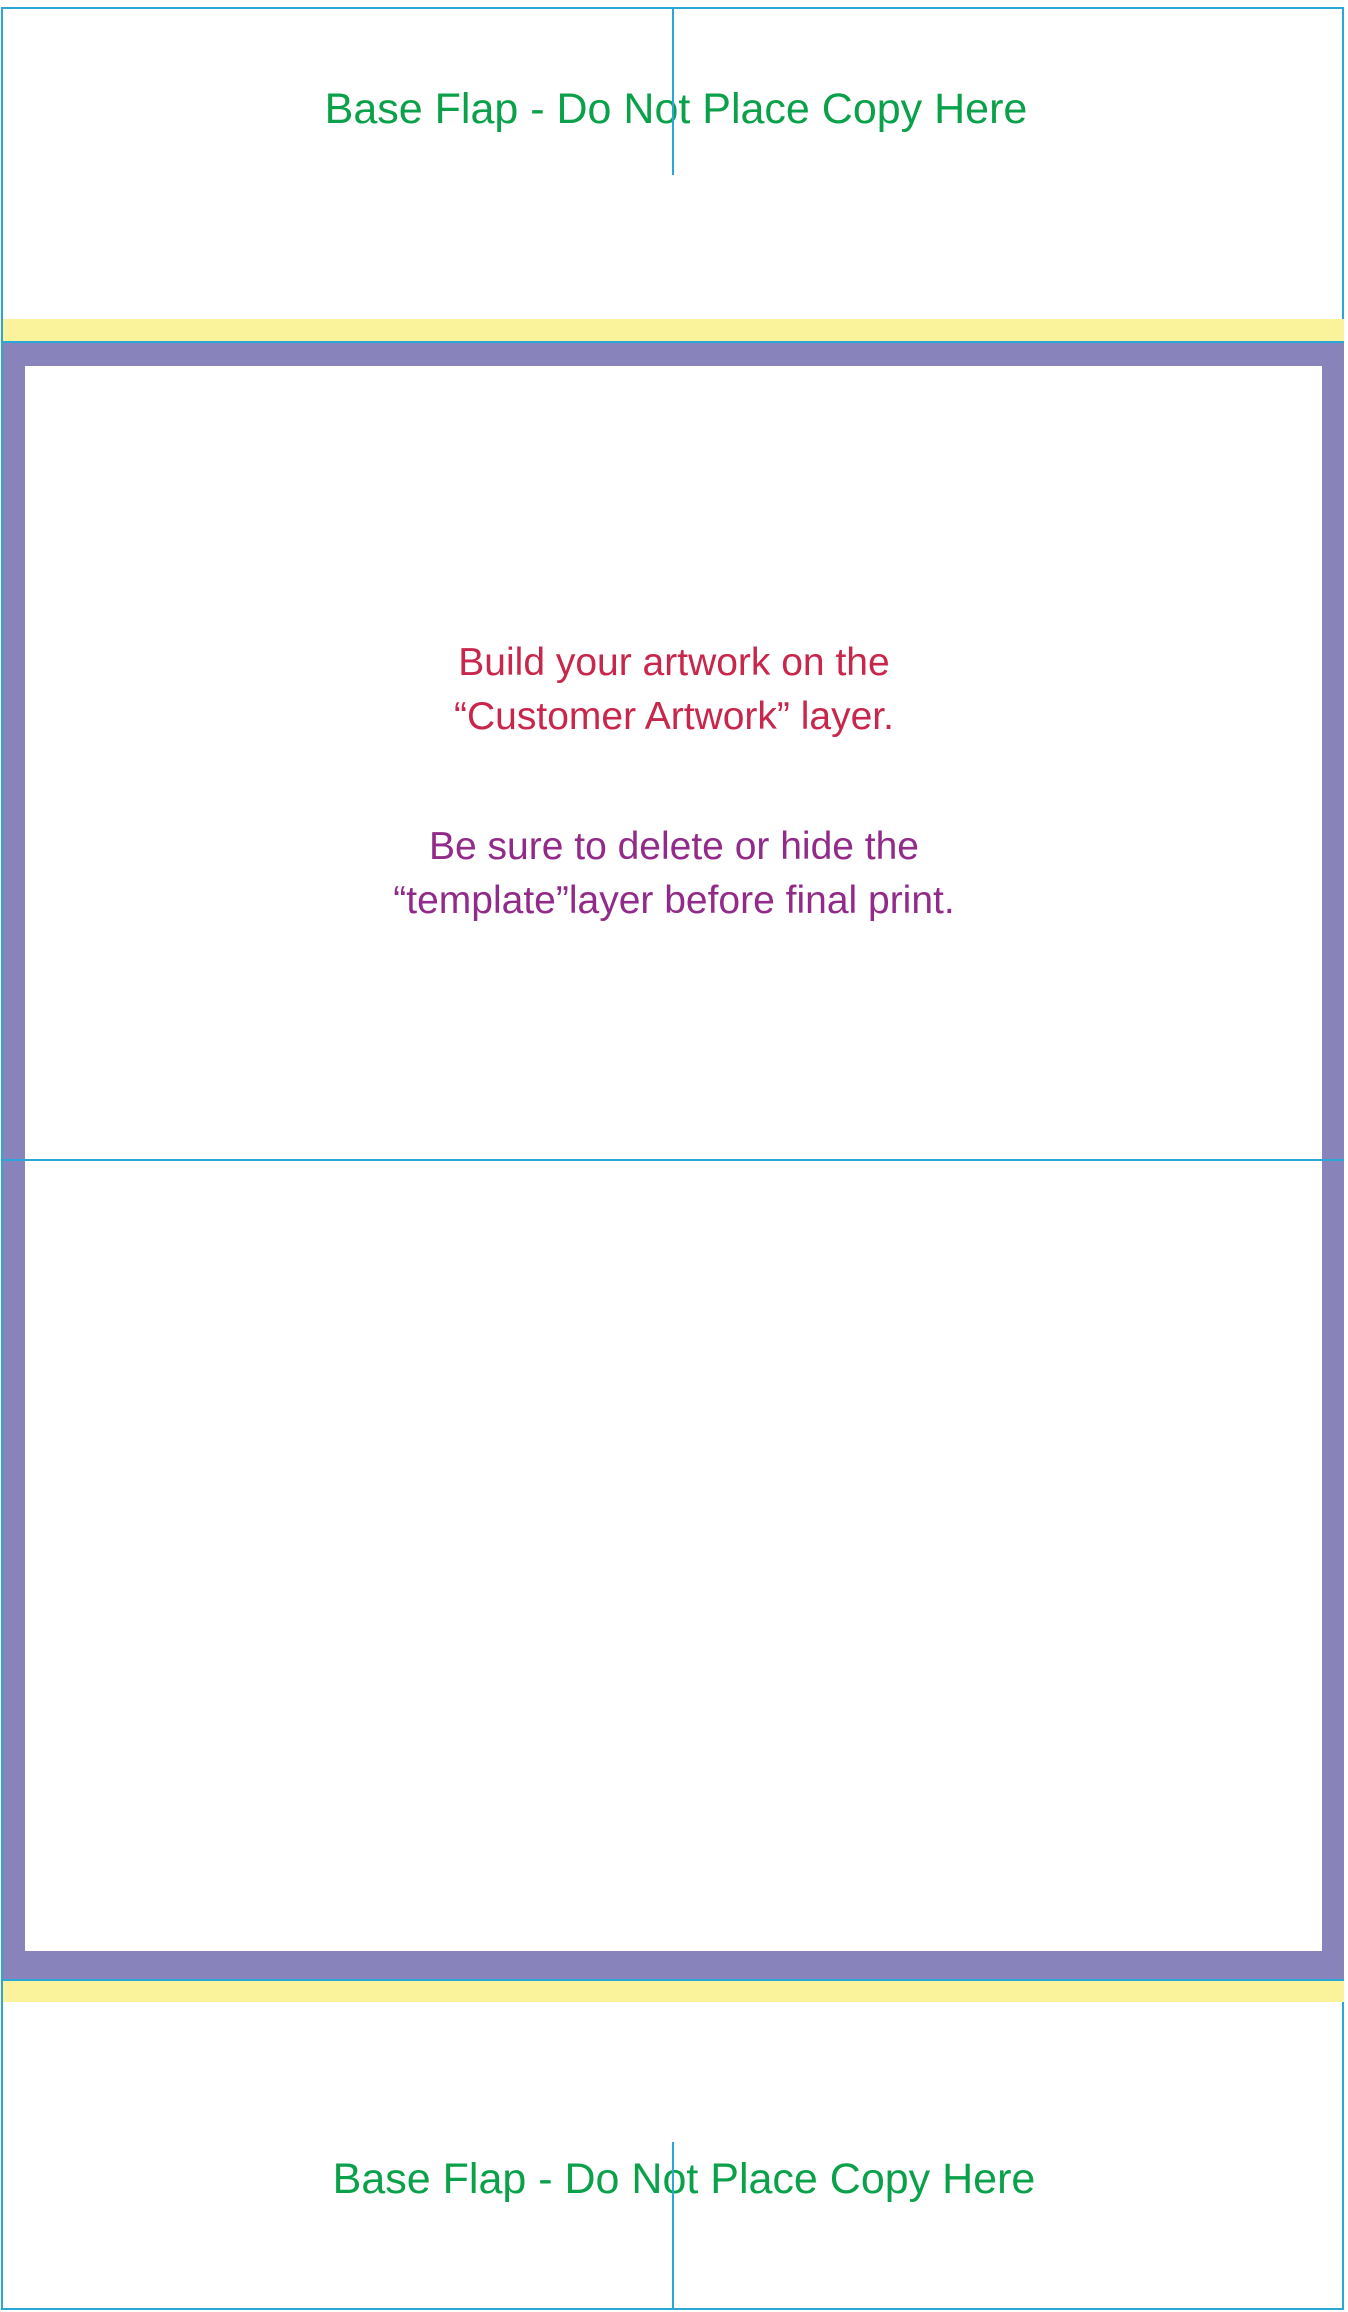 The image size is (1348, 2312). What do you see at coordinates (673, 1160) in the screenshot?
I see `fold-guide-middle` at bounding box center [673, 1160].